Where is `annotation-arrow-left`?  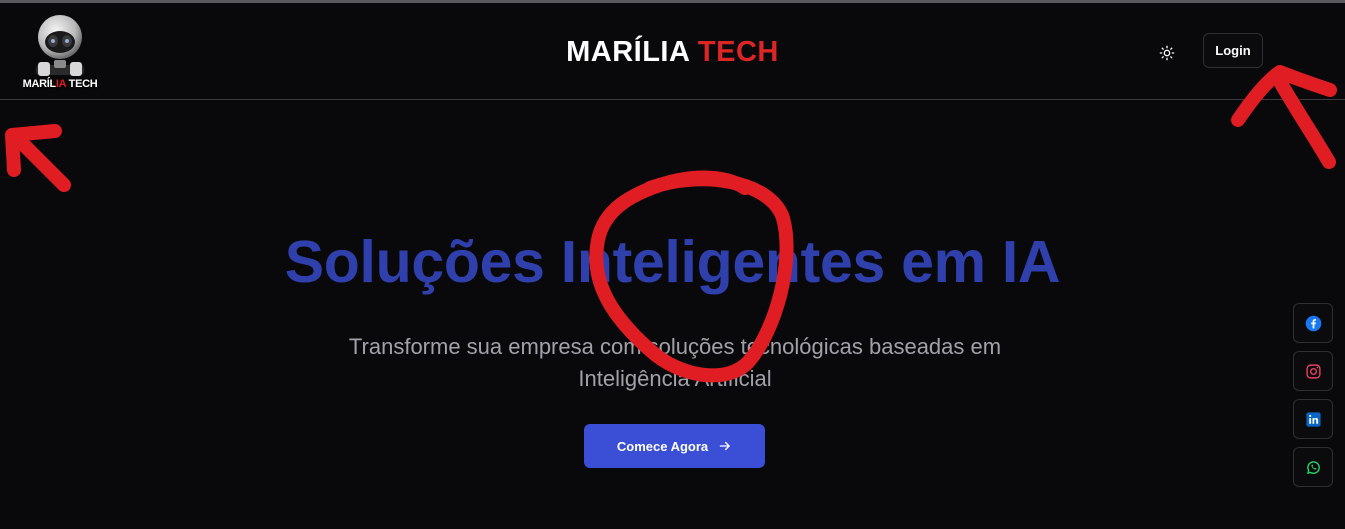 annotation-arrow-left is located at coordinates (38, 158).